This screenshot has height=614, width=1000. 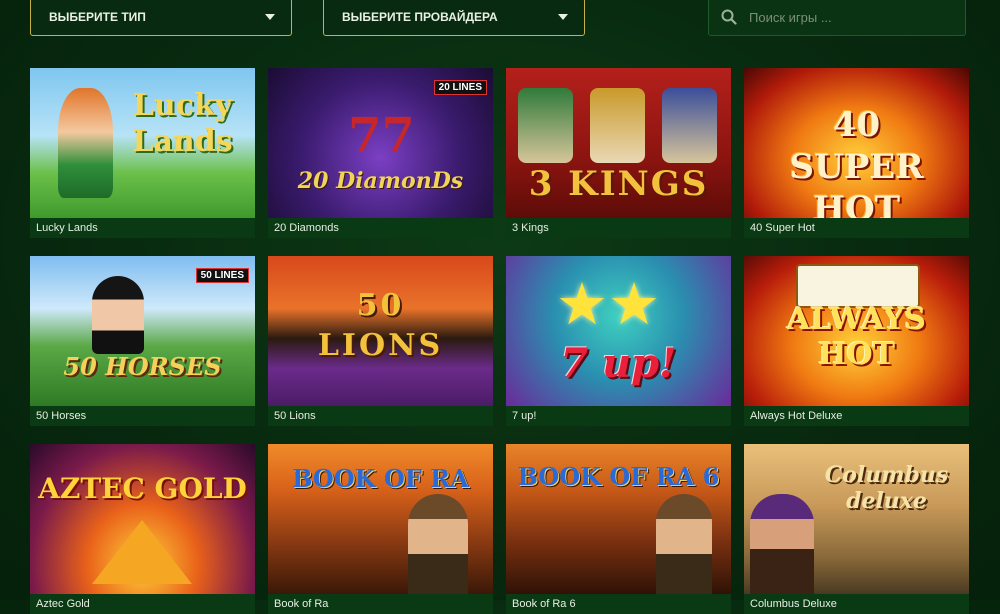 I want to click on search-icon, so click(x=729, y=17).